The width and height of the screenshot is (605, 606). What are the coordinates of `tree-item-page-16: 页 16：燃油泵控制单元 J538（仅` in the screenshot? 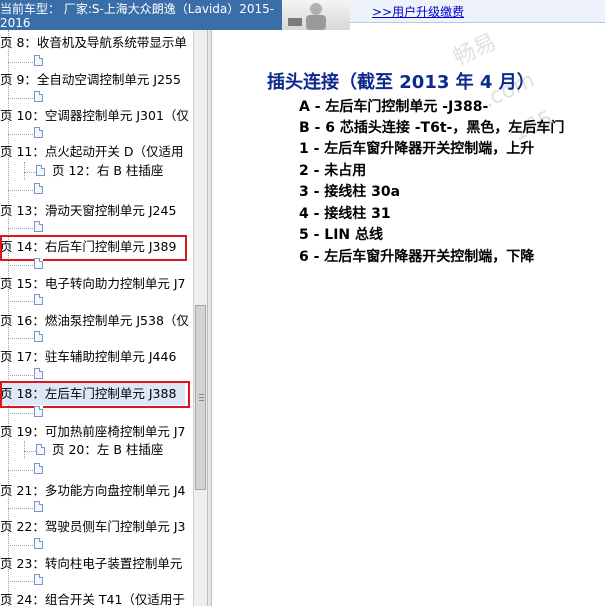 It's located at (94, 321).